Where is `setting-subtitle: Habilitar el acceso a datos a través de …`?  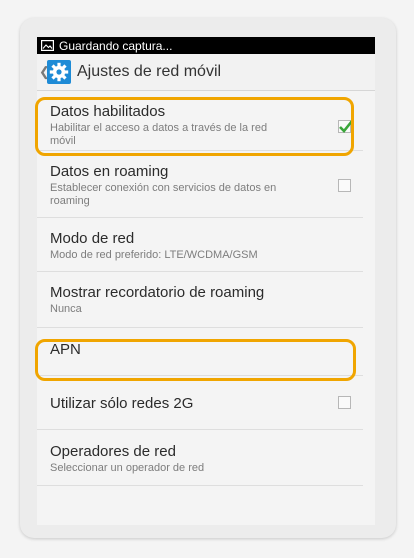
setting-subtitle: Habilitar el acceso a datos a través de … is located at coordinates (159, 134).